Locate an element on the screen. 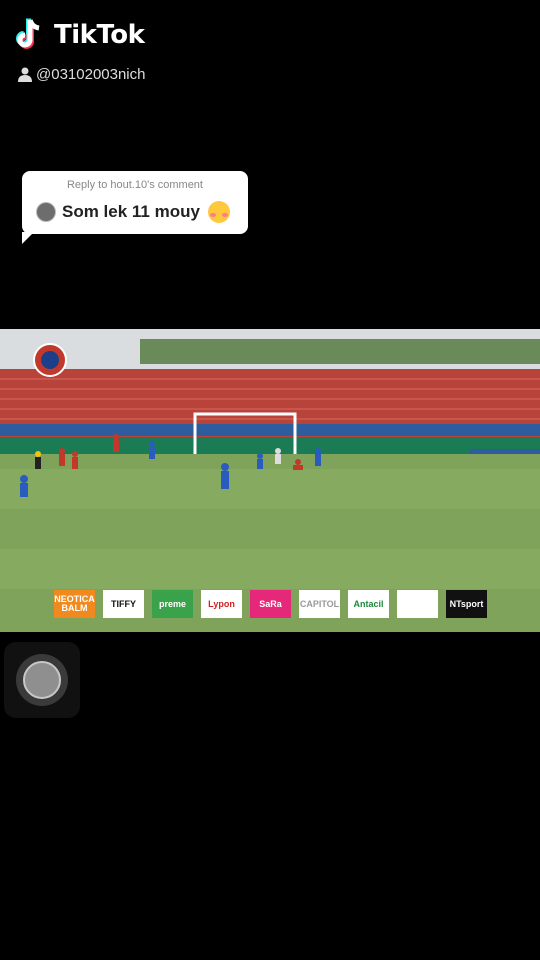 The image size is (540, 960). reply-title: Reply to hout.10's comment is located at coordinates (134, 185).